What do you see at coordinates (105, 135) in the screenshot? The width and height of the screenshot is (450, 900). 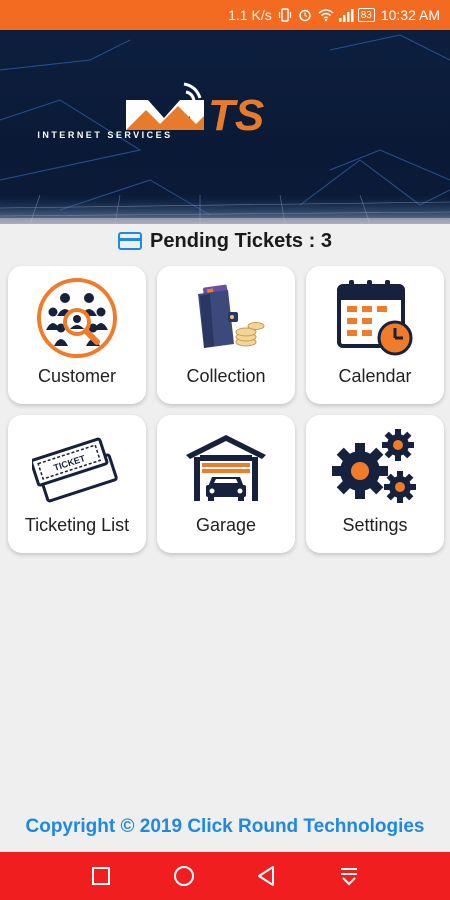 I see `logo-tagline: INTERNET SERVICES` at bounding box center [105, 135].